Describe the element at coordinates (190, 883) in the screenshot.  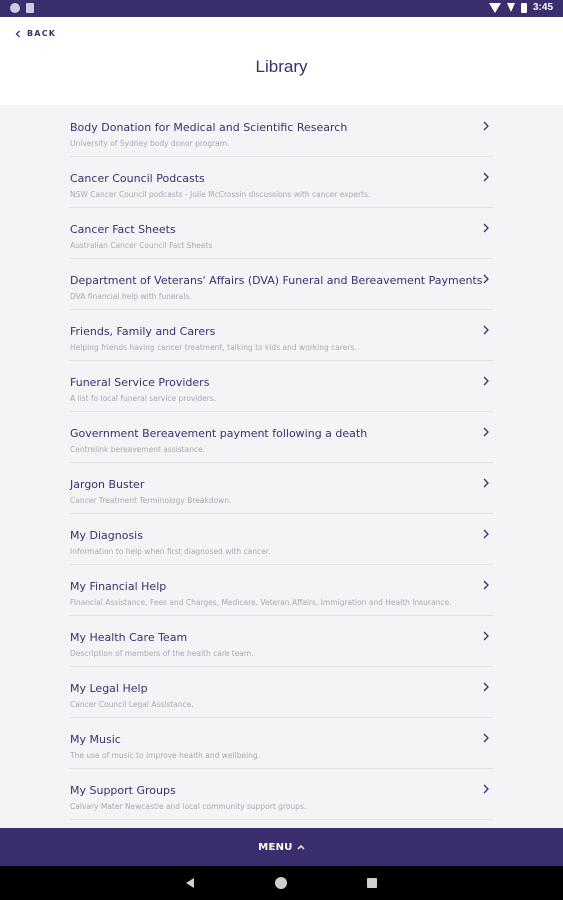
I see `nav-back-icon` at that location.